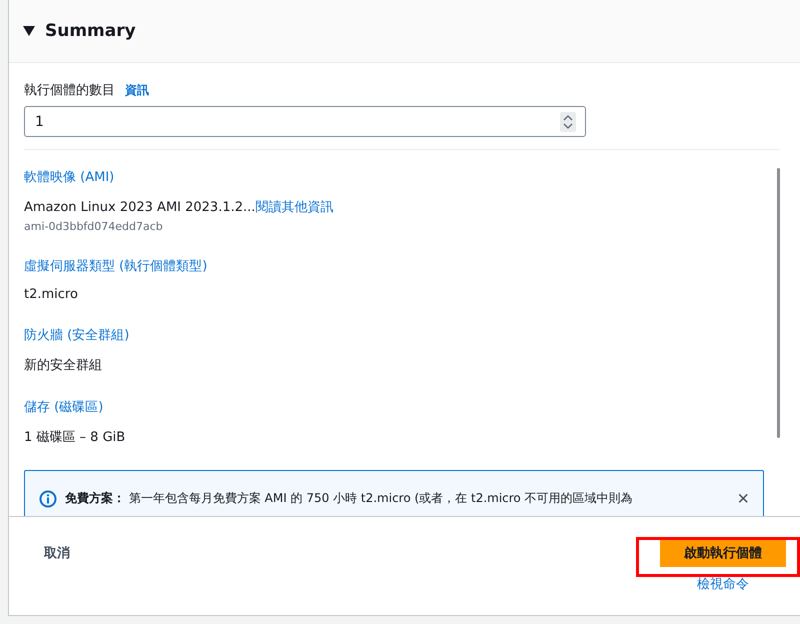  I want to click on section-heading: 虛擬伺服器類型 (執行個體類型), so click(116, 266).